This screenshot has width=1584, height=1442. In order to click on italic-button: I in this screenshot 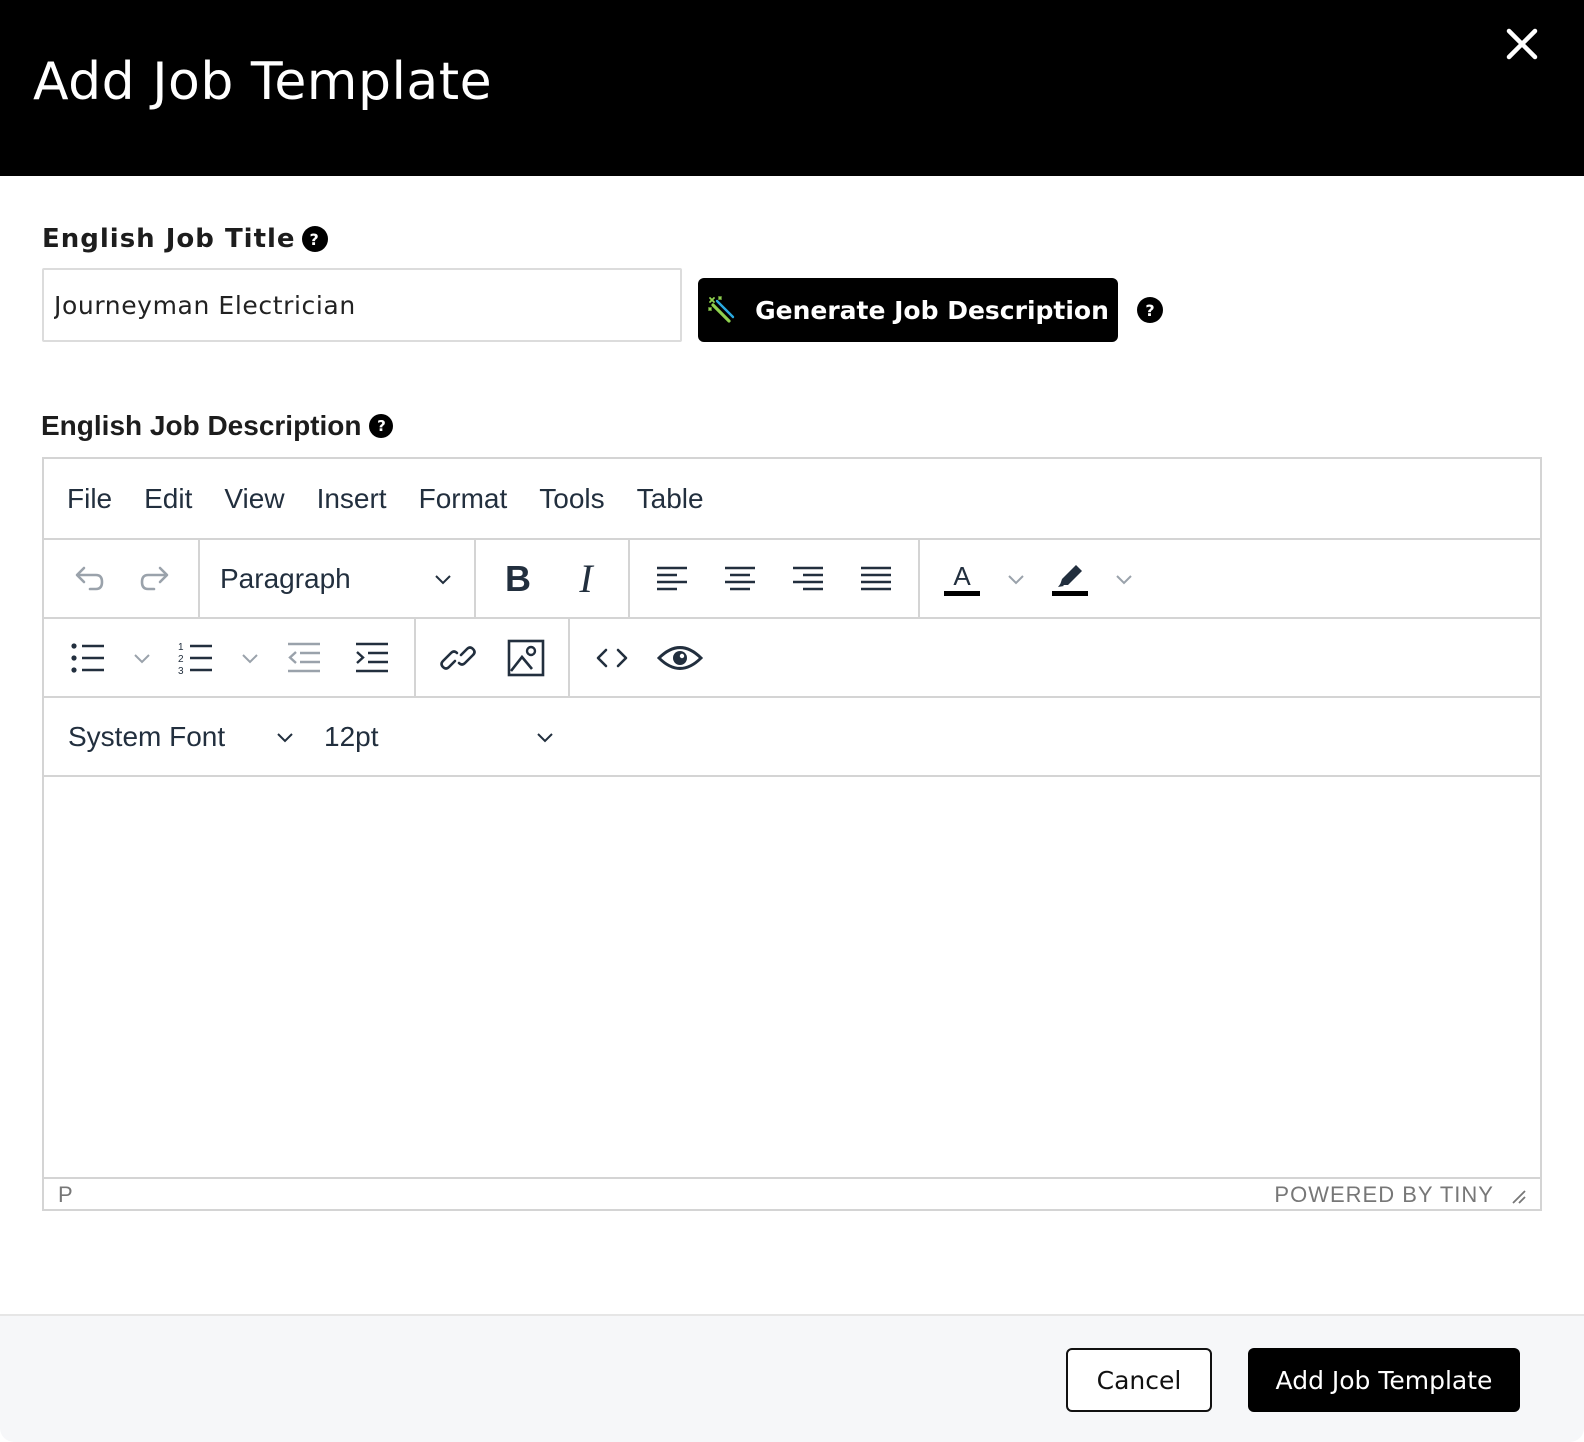, I will do `click(586, 579)`.